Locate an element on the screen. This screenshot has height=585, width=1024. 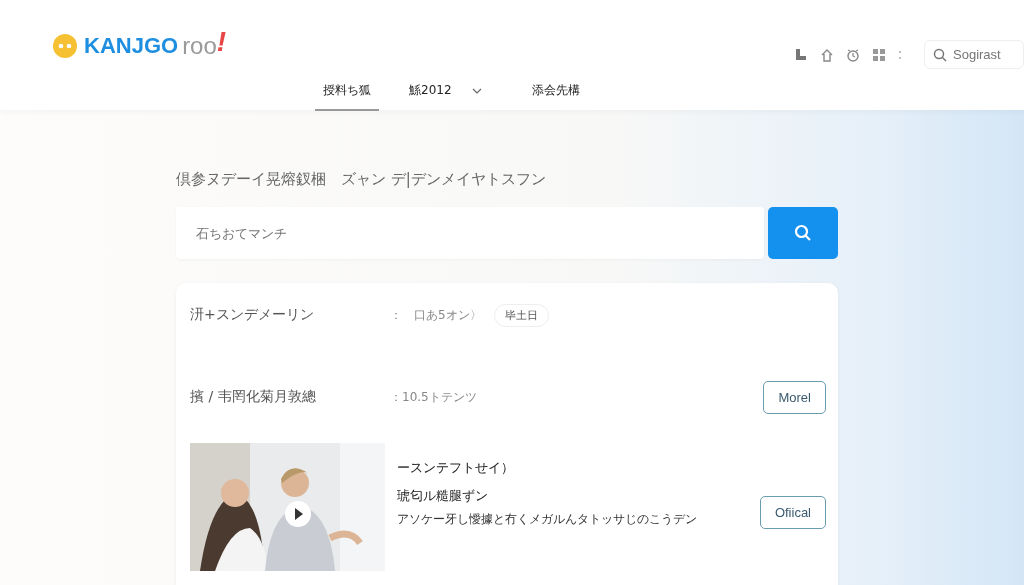
search-field: 石ちおてマンチ is located at coordinates (470, 233).